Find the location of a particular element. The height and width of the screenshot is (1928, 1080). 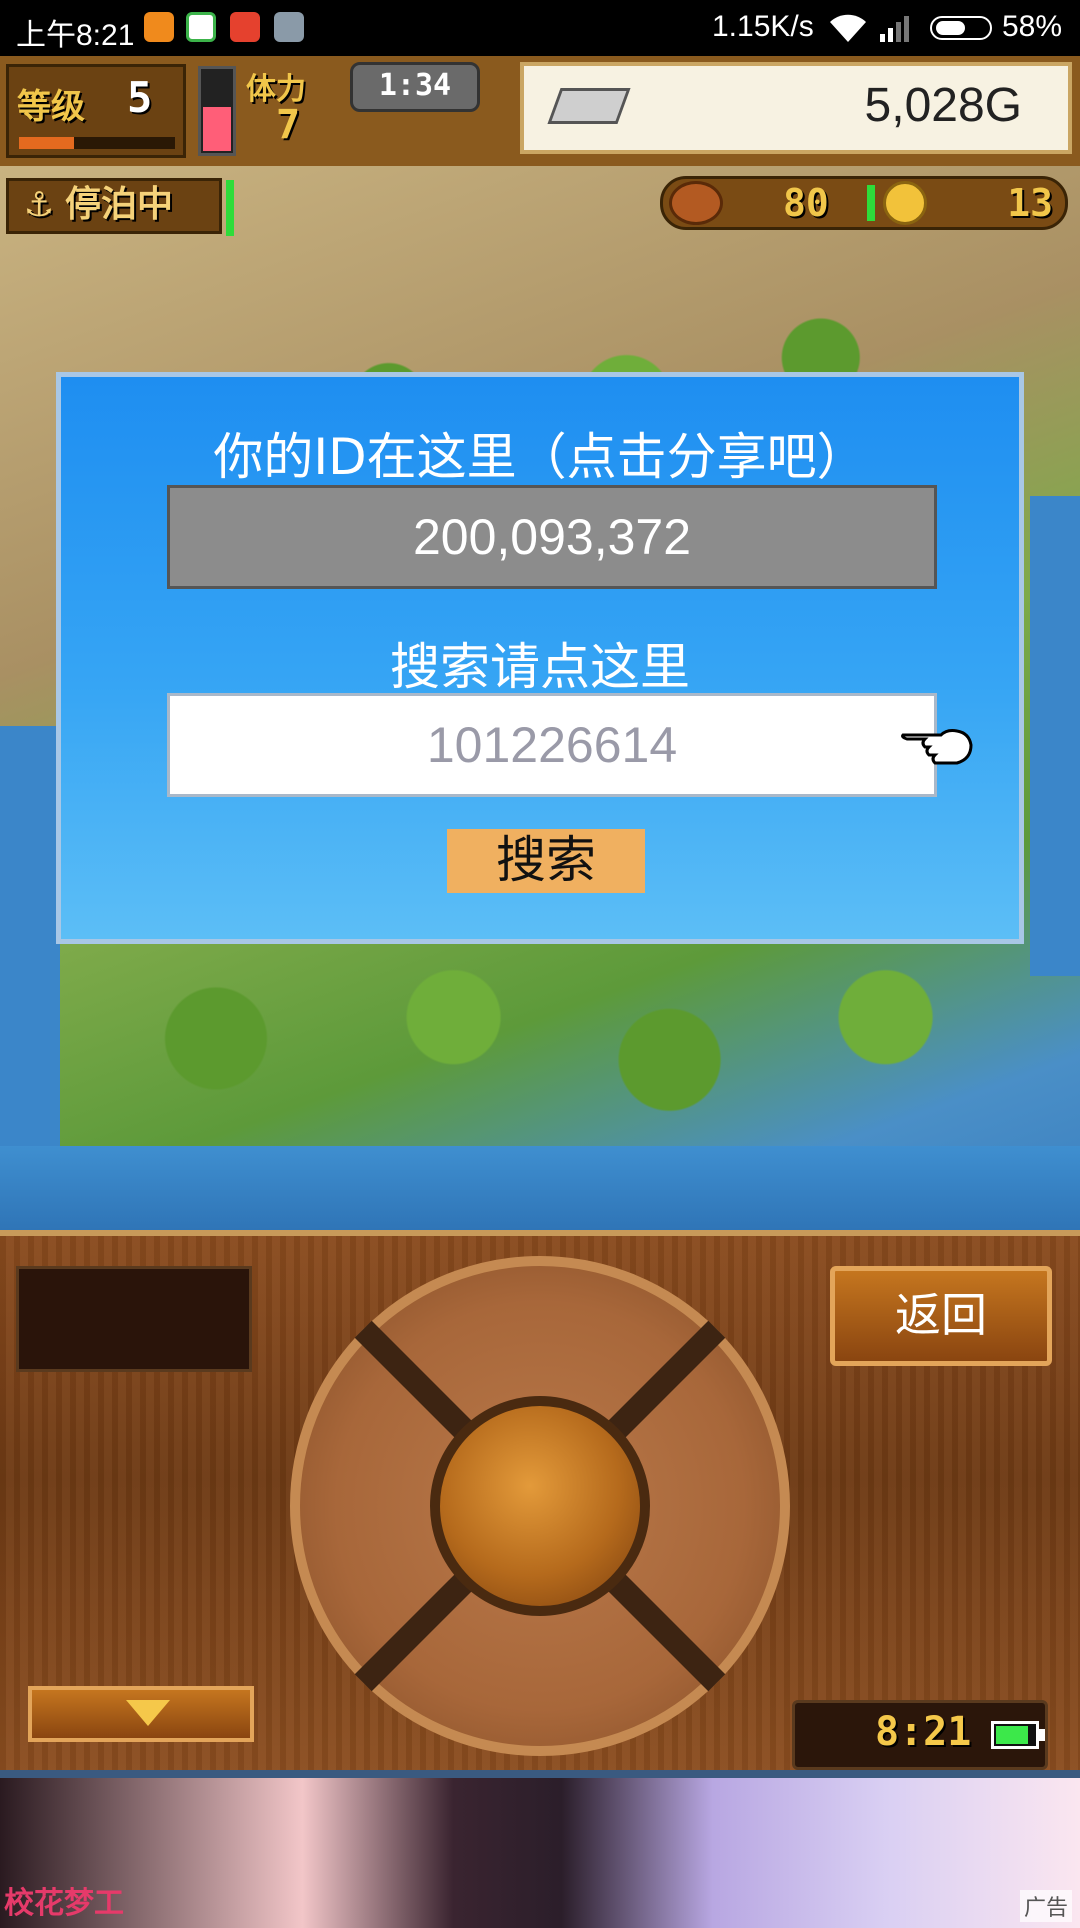

food-count: 80 is located at coordinates (806, 203).